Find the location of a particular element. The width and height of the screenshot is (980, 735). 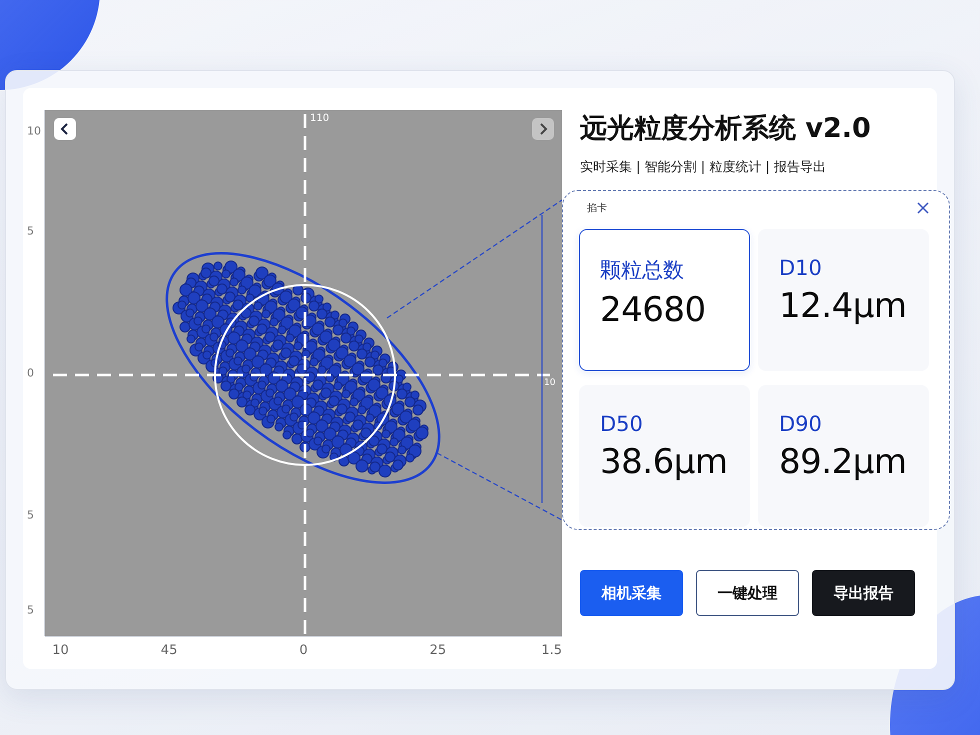

feature-list: 实时采集 | 智能分割 | 粒度统计 | 报告导出 is located at coordinates (765, 167).